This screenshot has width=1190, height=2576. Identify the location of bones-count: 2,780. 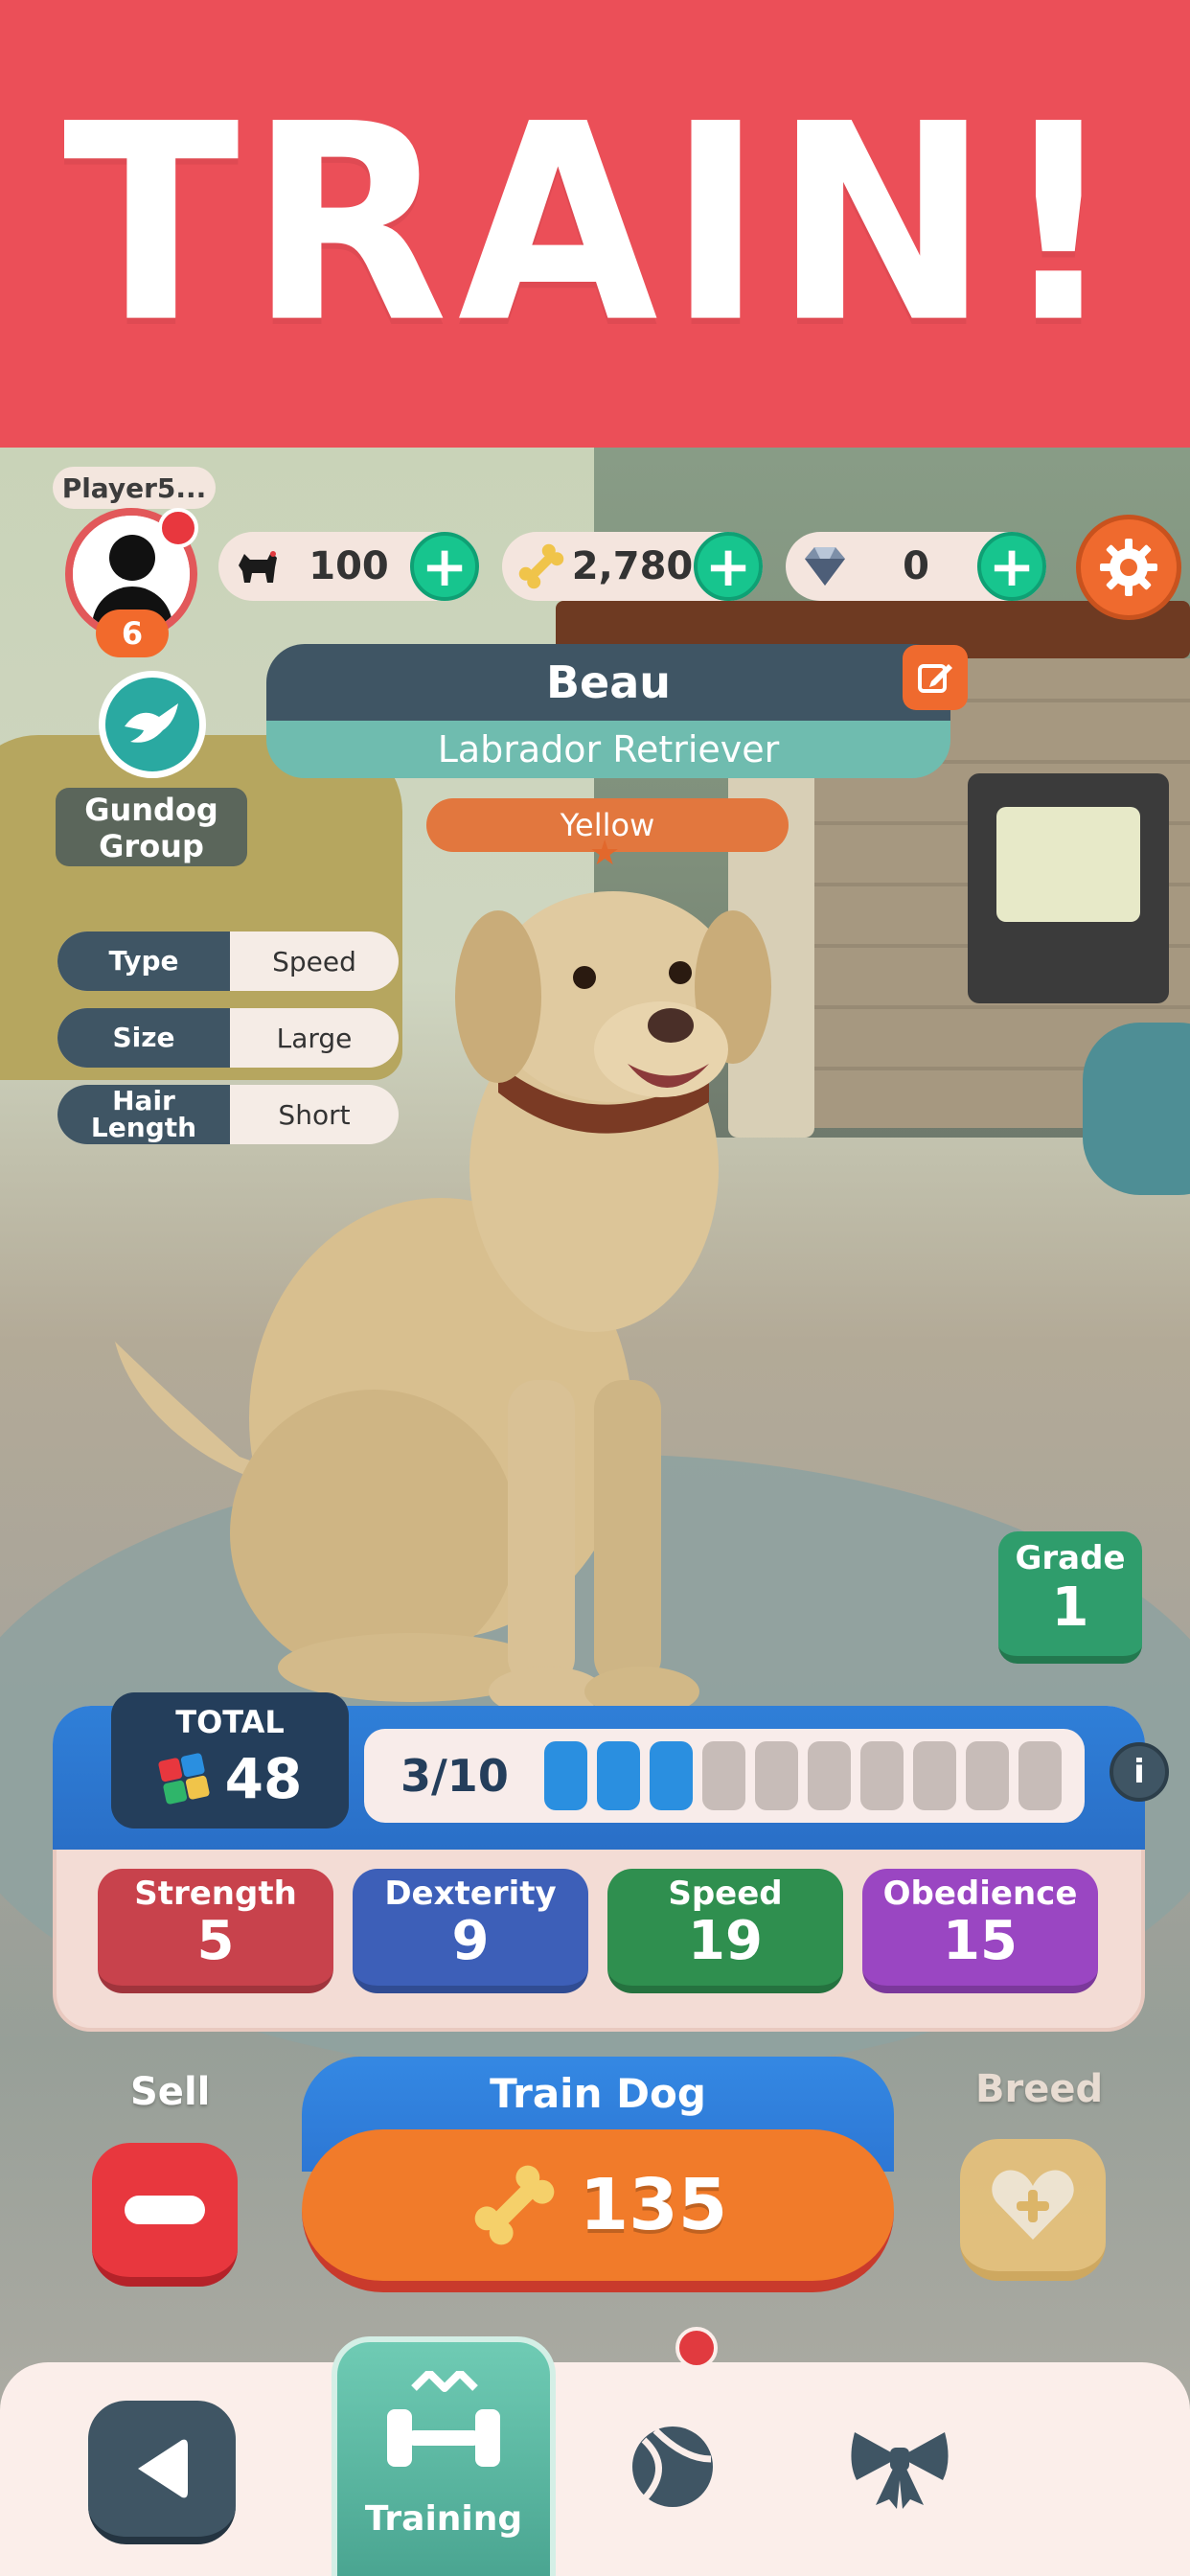
(633, 566).